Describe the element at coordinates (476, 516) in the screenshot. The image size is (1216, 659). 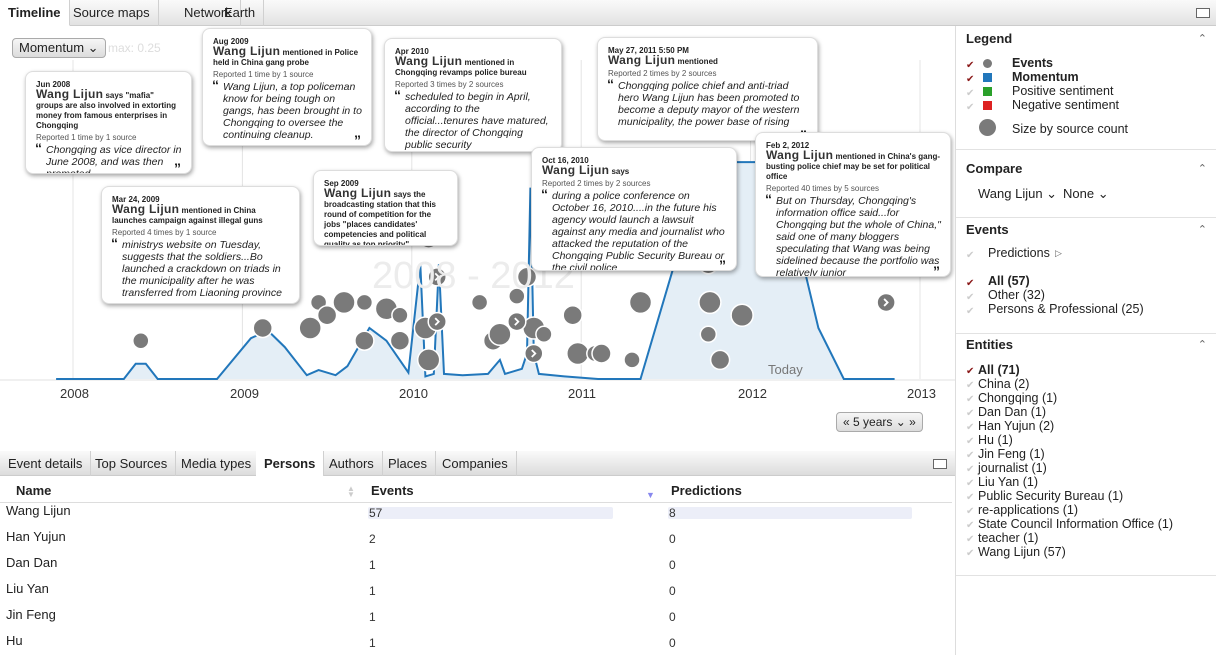
I see `table-row: Wang Lijun 57 8` at that location.